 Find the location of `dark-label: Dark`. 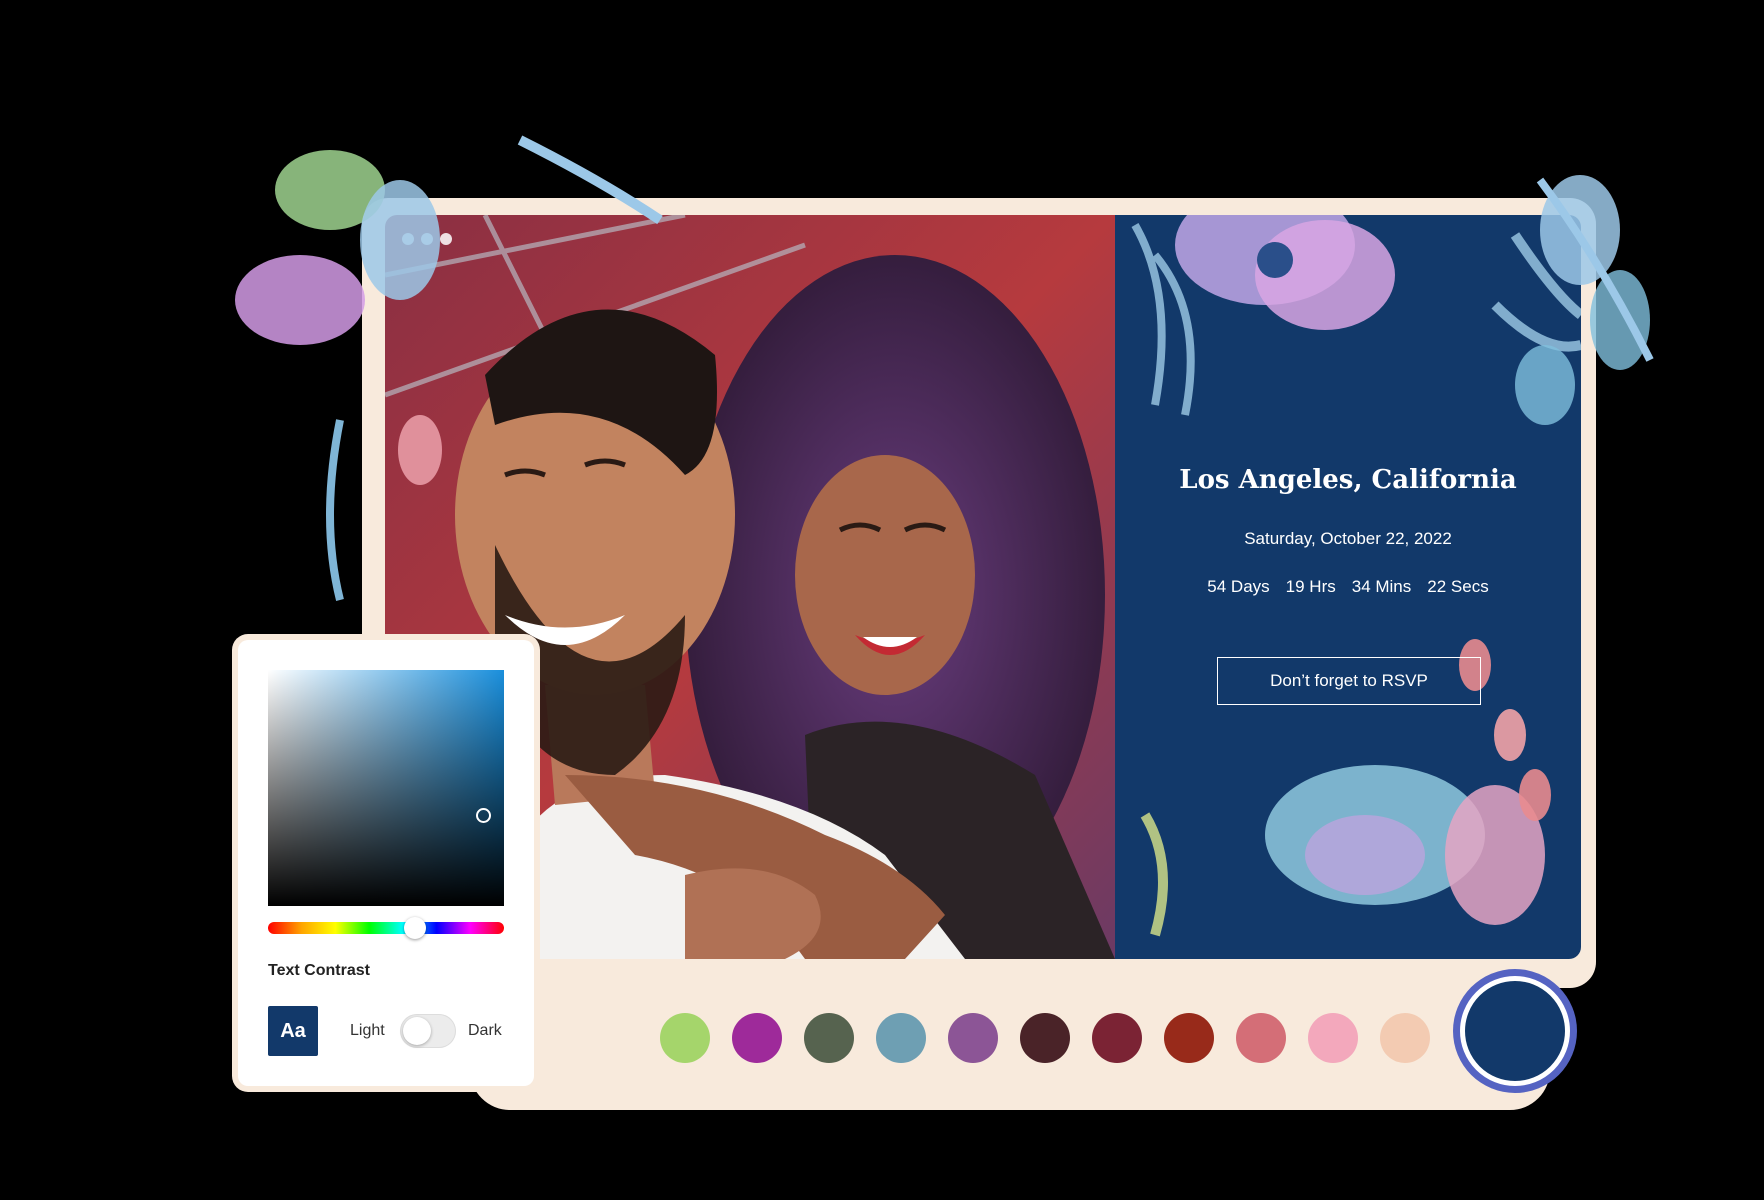

dark-label: Dark is located at coordinates (485, 1030).